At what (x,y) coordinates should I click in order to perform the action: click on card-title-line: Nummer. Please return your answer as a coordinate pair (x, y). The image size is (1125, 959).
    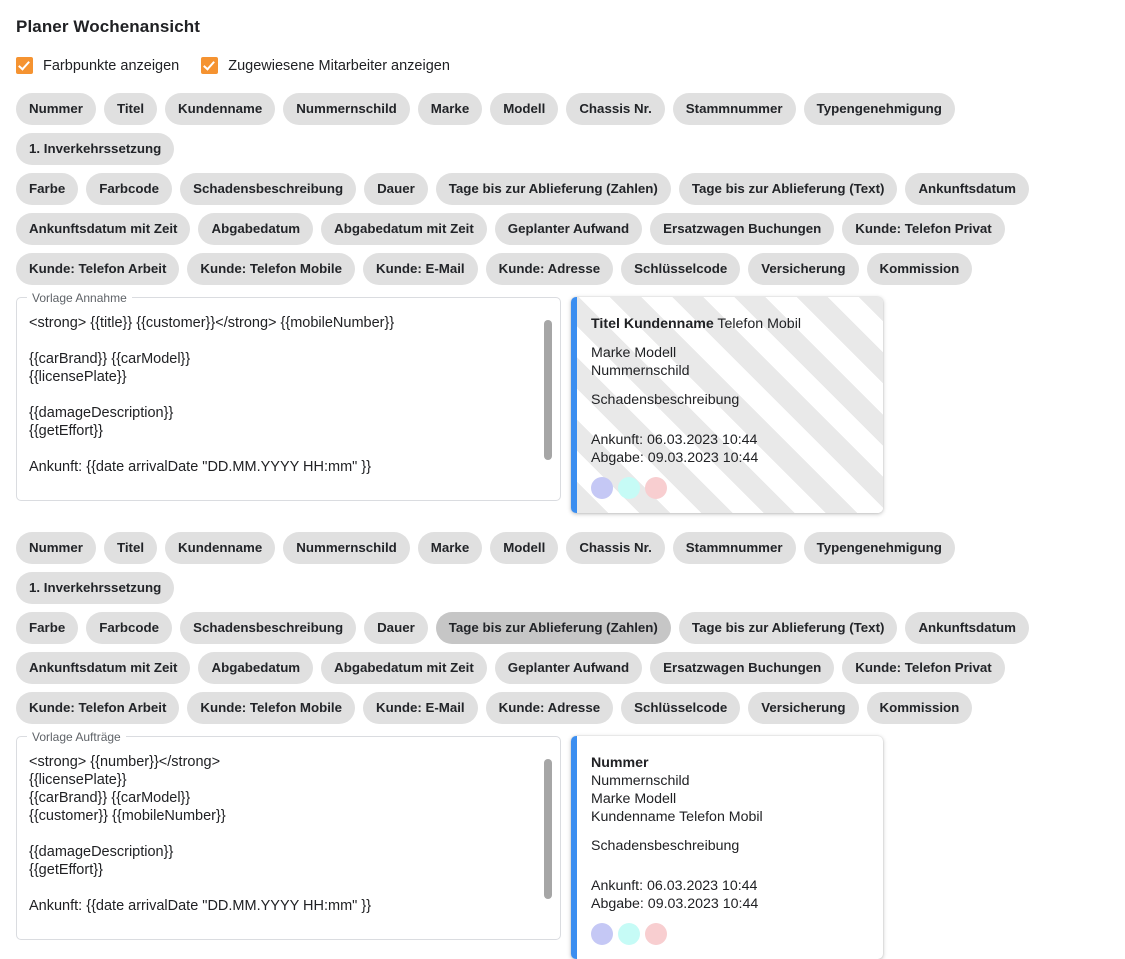
    Looking at the image, I should click on (729, 763).